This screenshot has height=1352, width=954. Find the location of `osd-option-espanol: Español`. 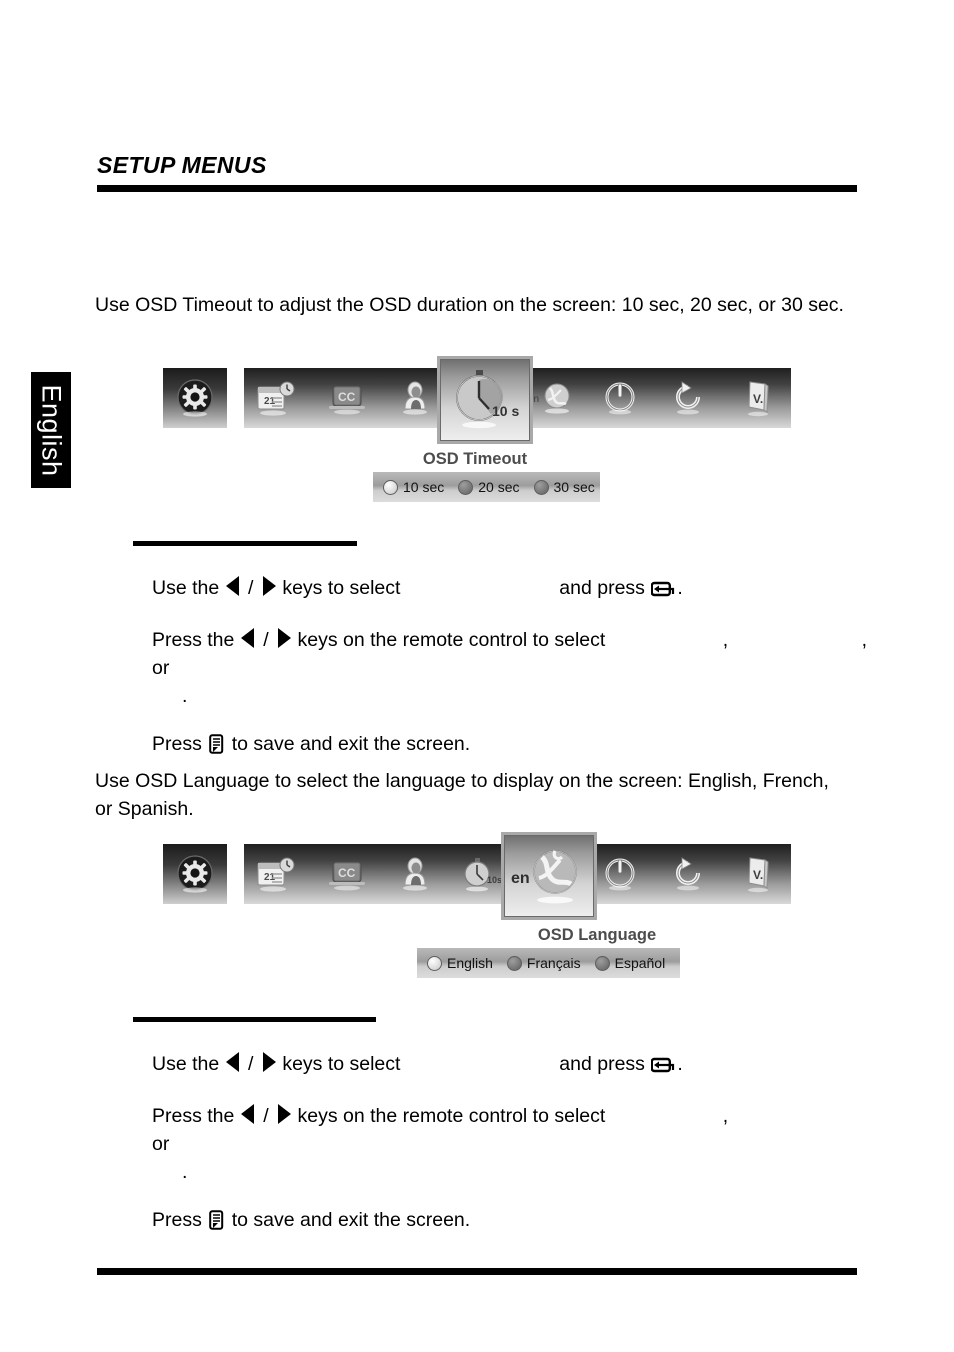

osd-option-espanol: Español is located at coordinates (629, 963).